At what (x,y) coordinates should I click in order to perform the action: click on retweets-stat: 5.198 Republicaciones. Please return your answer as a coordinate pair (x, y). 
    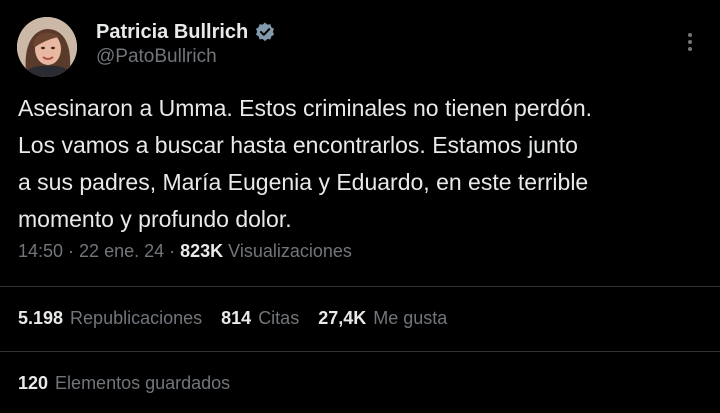
    Looking at the image, I should click on (110, 318).